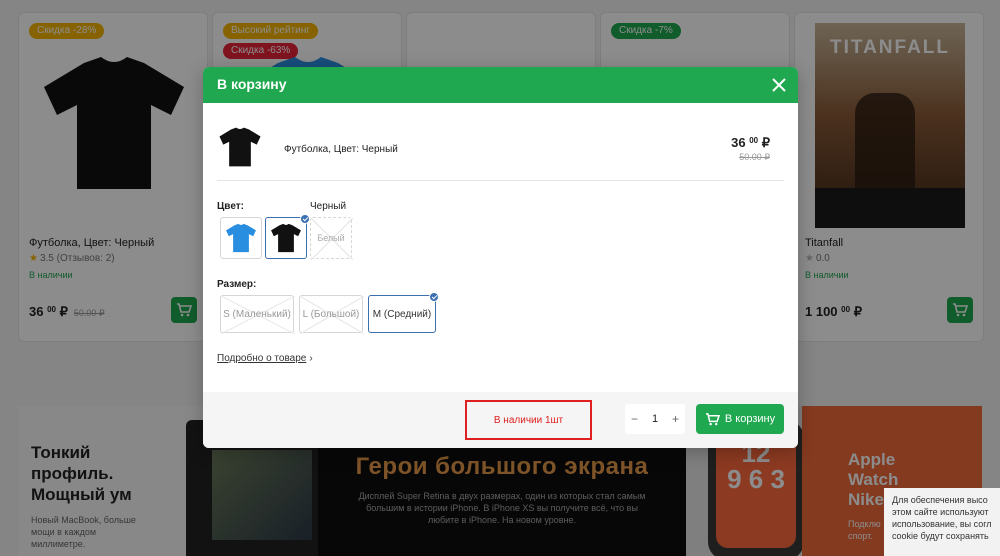  Describe the element at coordinates (403, 312) in the screenshot. I see `size-option-m: M (Средний)` at that location.